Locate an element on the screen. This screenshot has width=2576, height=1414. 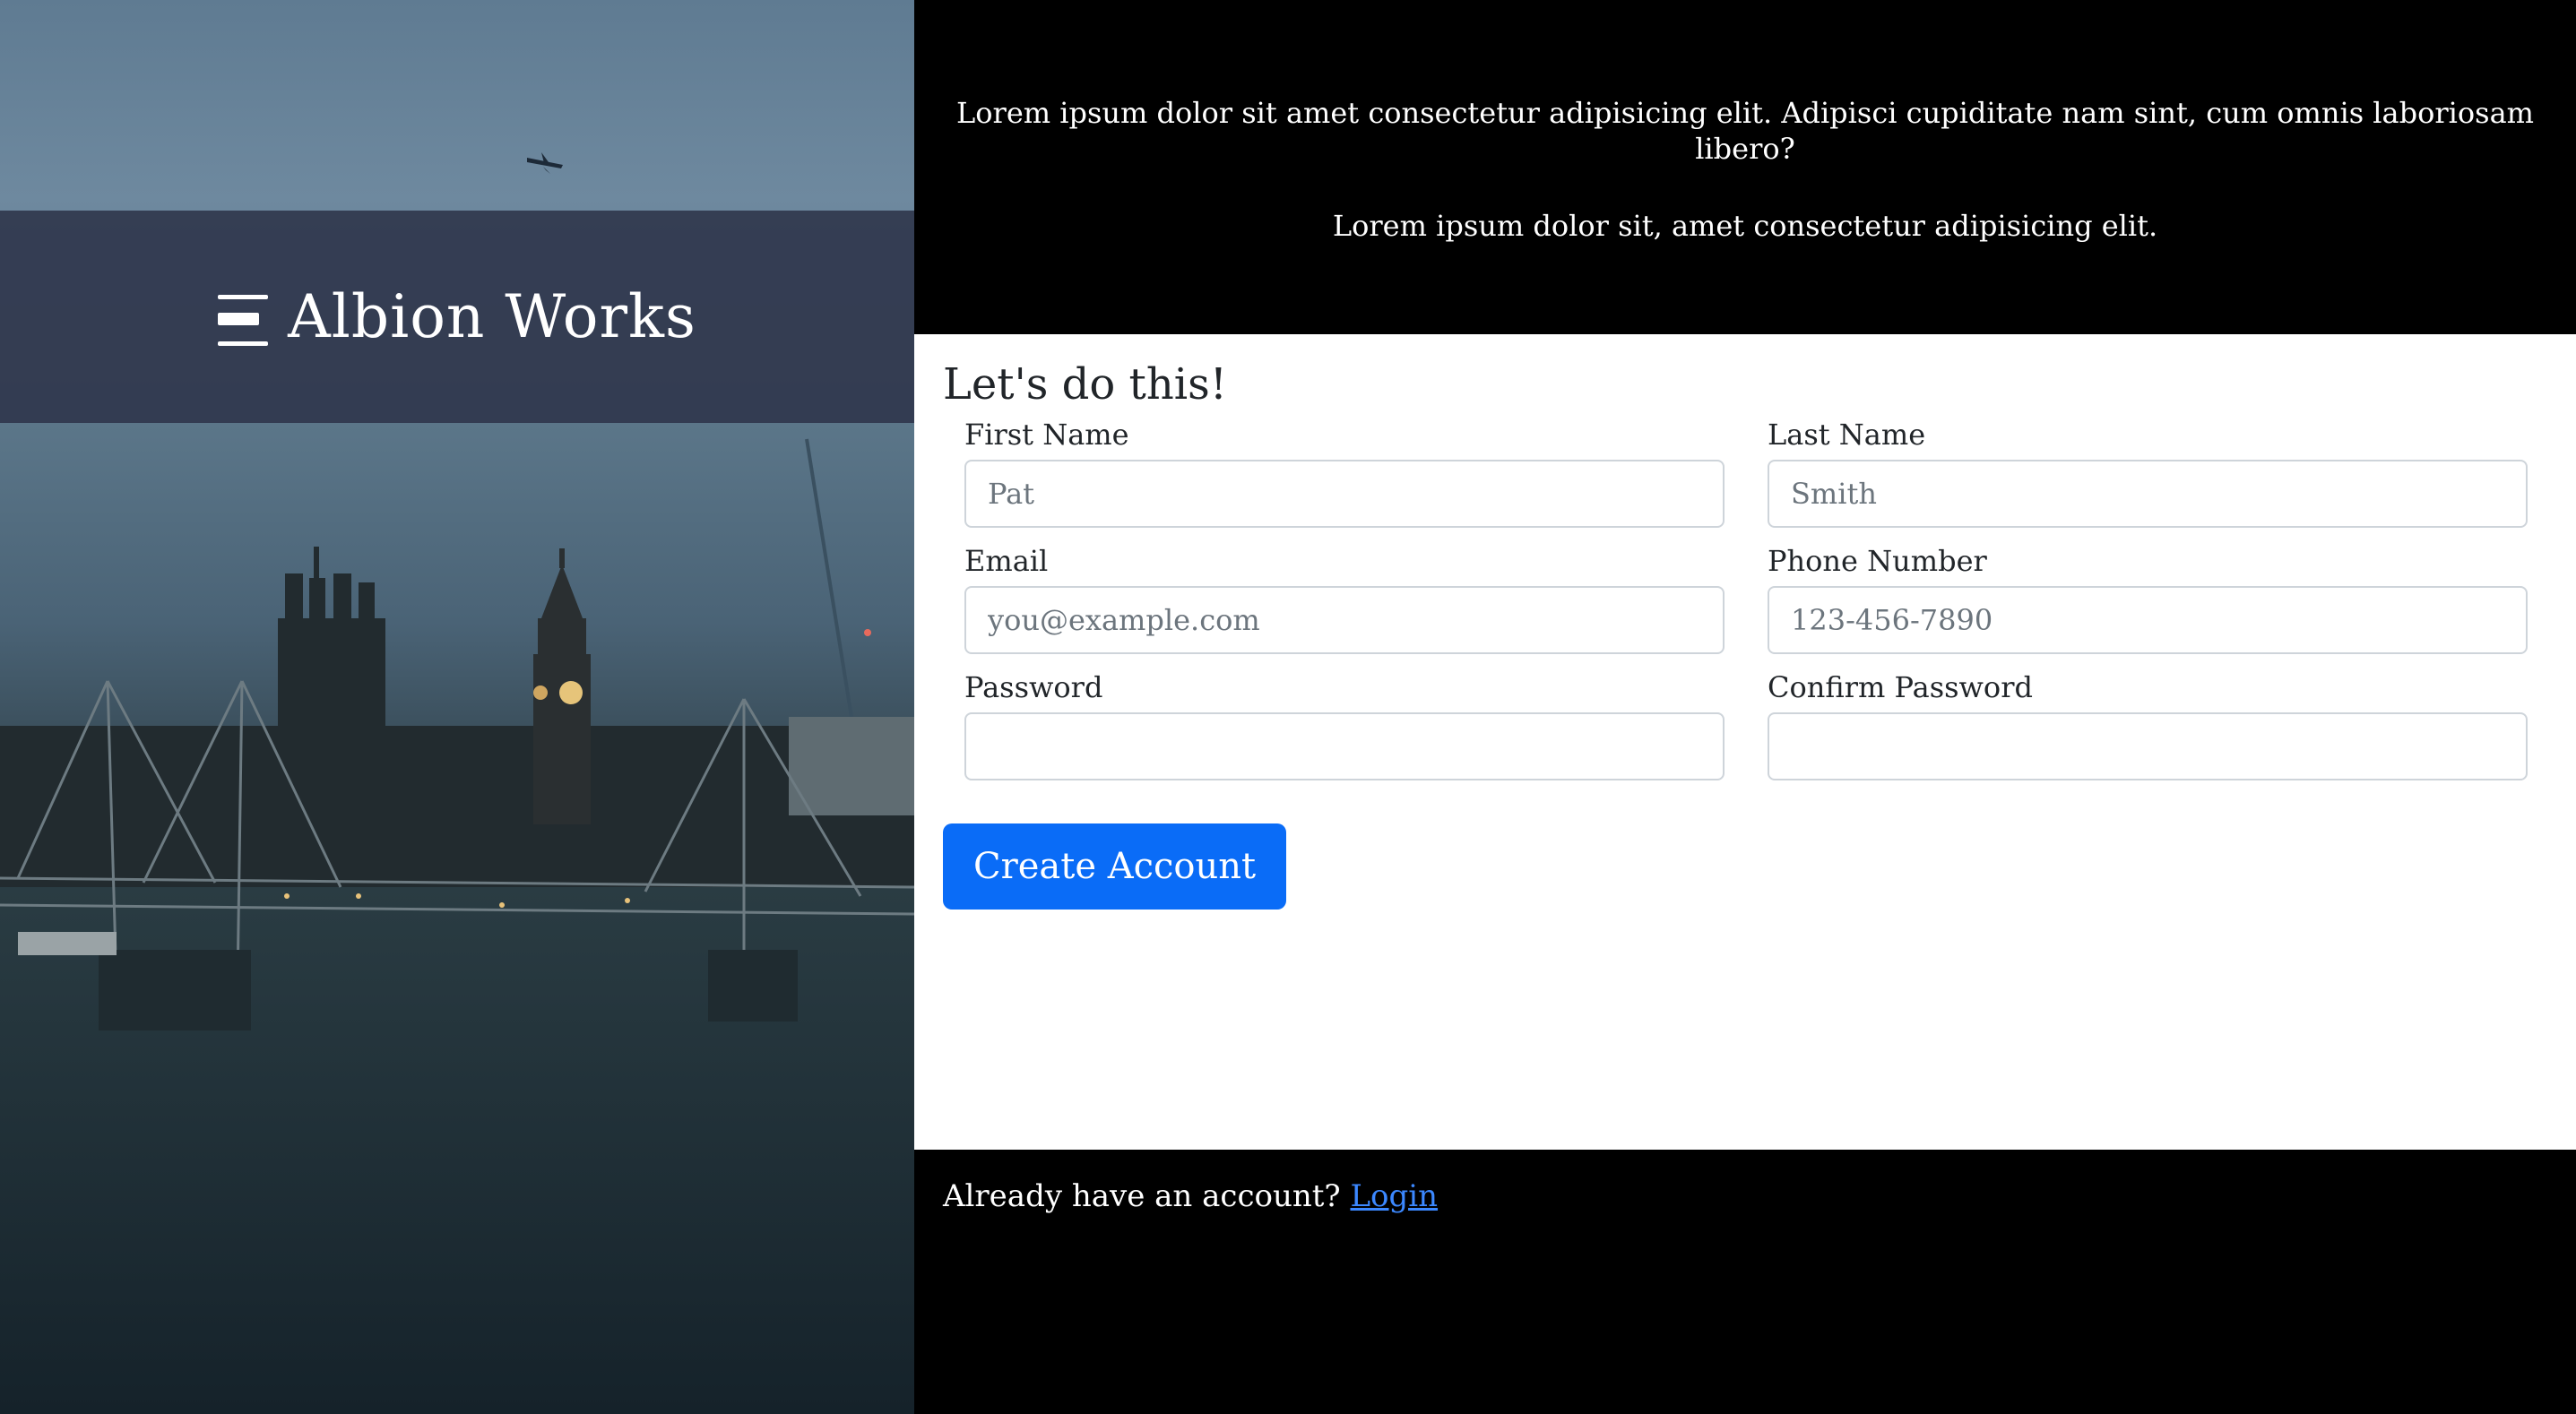
brand-logo: Albion Works is located at coordinates (457, 316).